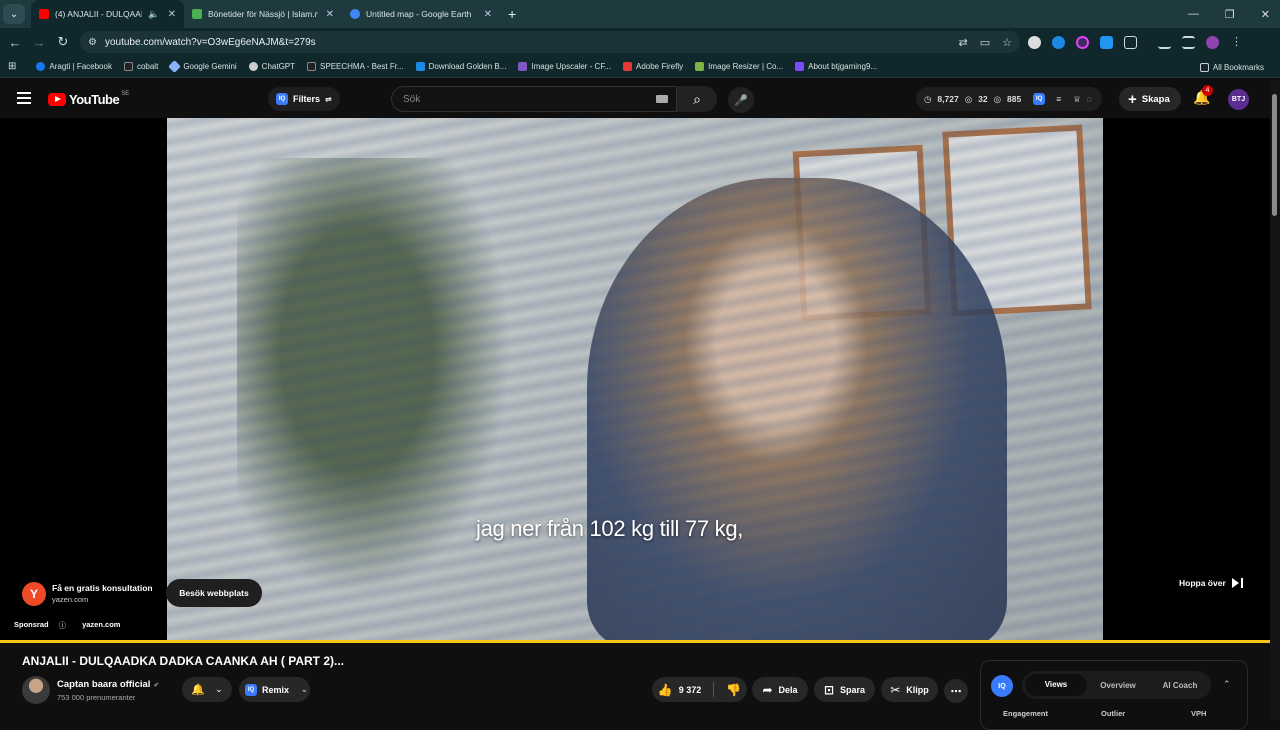 The width and height of the screenshot is (1280, 730). I want to click on tab-search-button: ⌄, so click(14, 14).